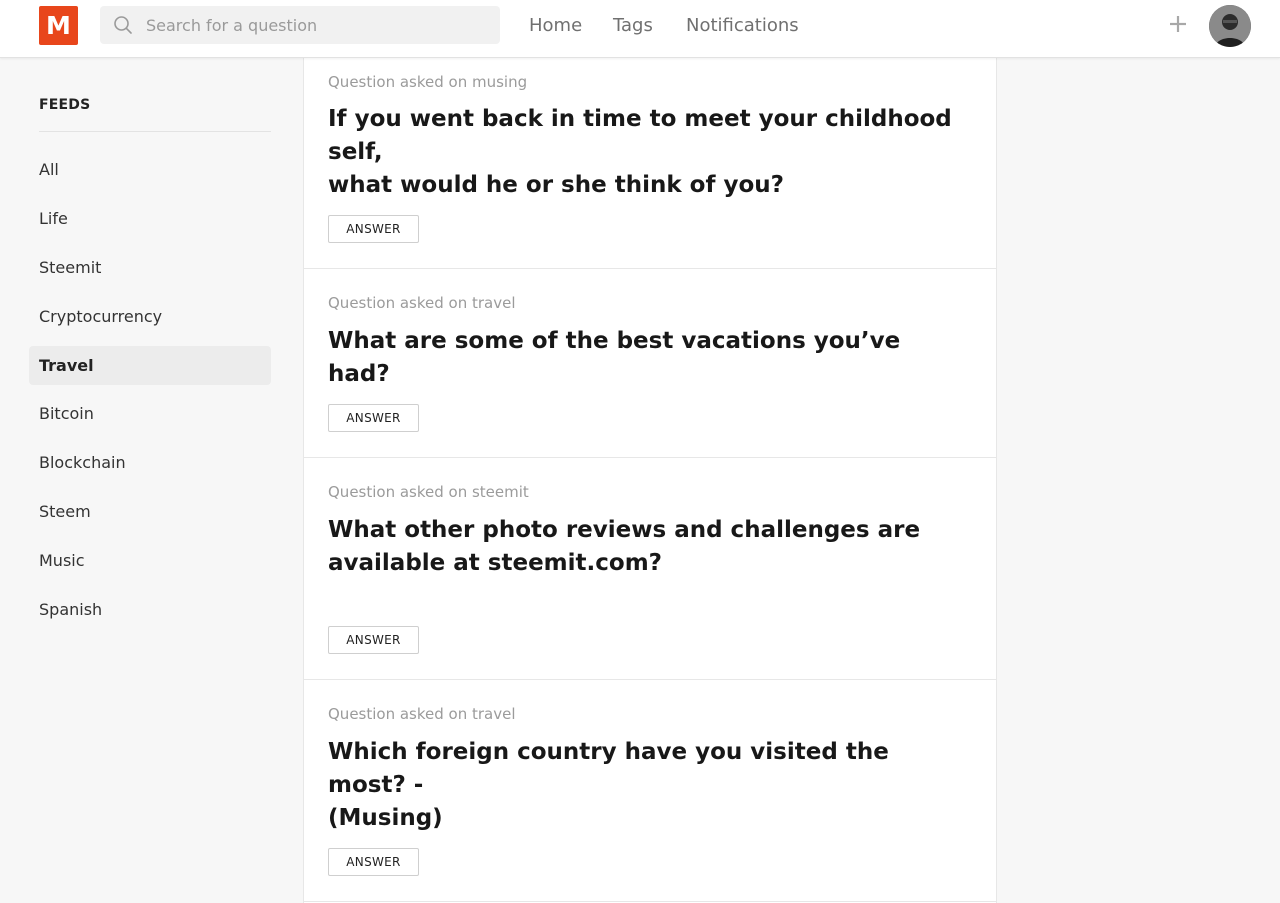 The width and height of the screenshot is (1280, 903). I want to click on sidebar-item-spanish: Spanish, so click(150, 609).